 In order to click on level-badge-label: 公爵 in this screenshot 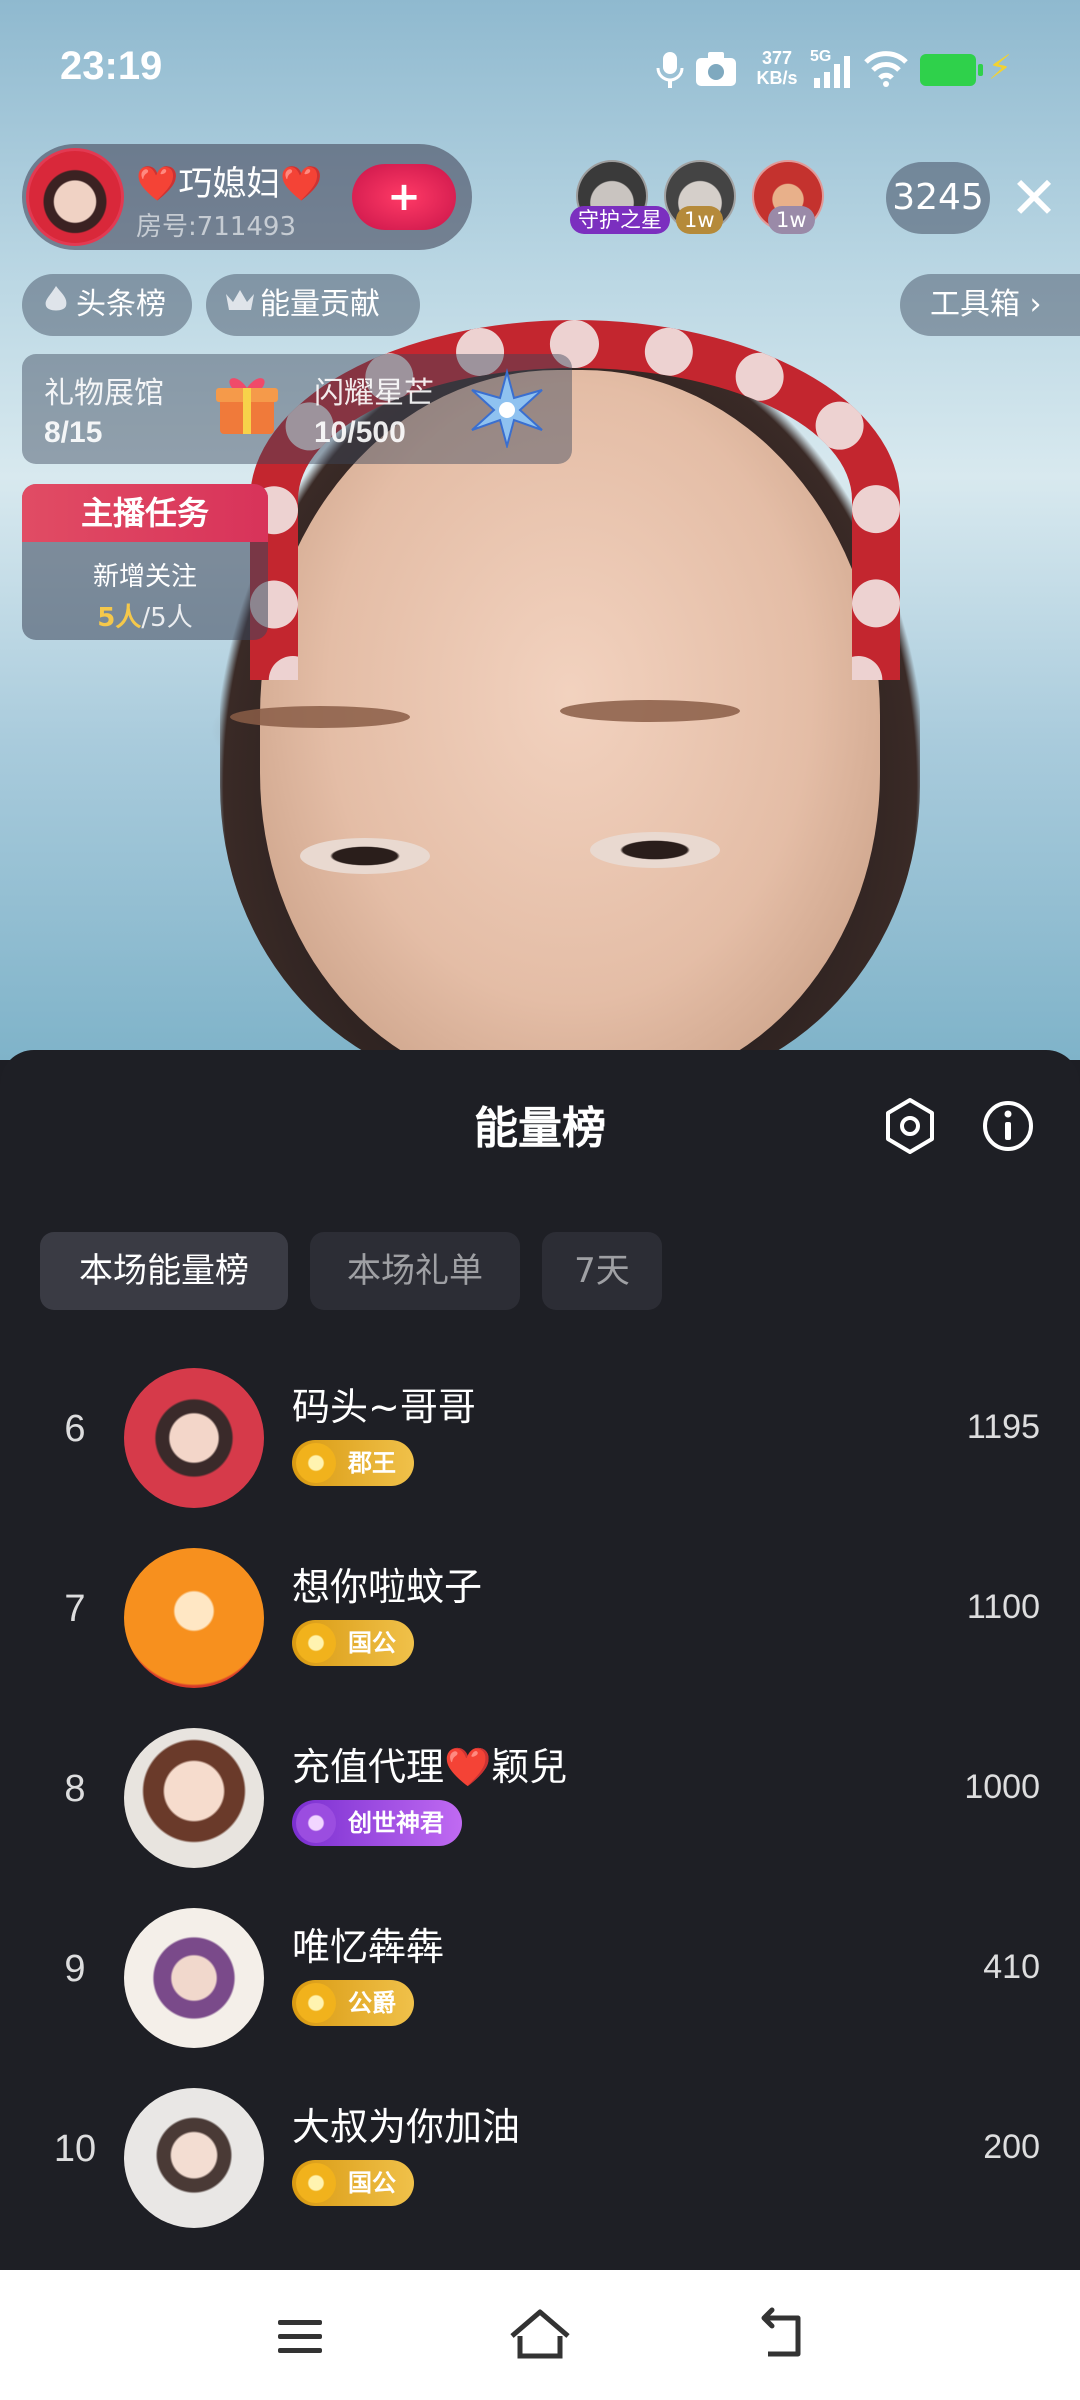, I will do `click(372, 2003)`.